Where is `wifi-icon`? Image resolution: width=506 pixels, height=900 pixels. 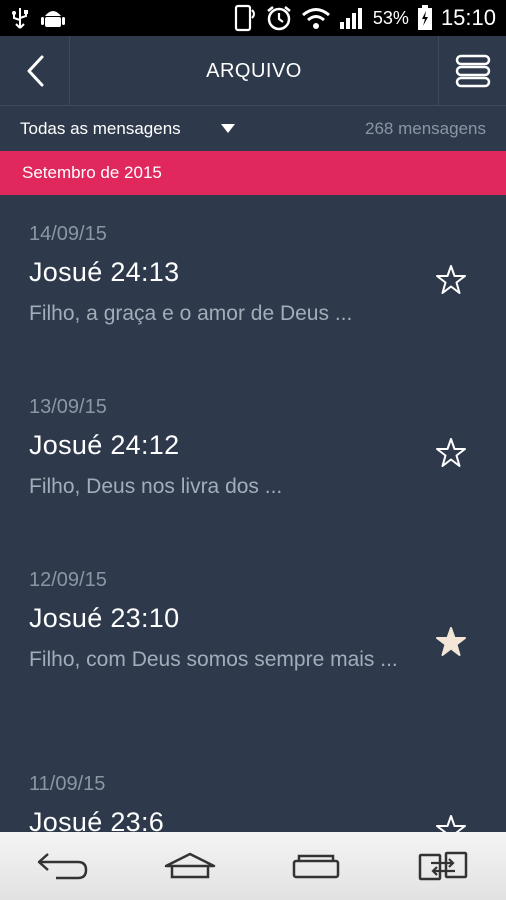 wifi-icon is located at coordinates (315, 18).